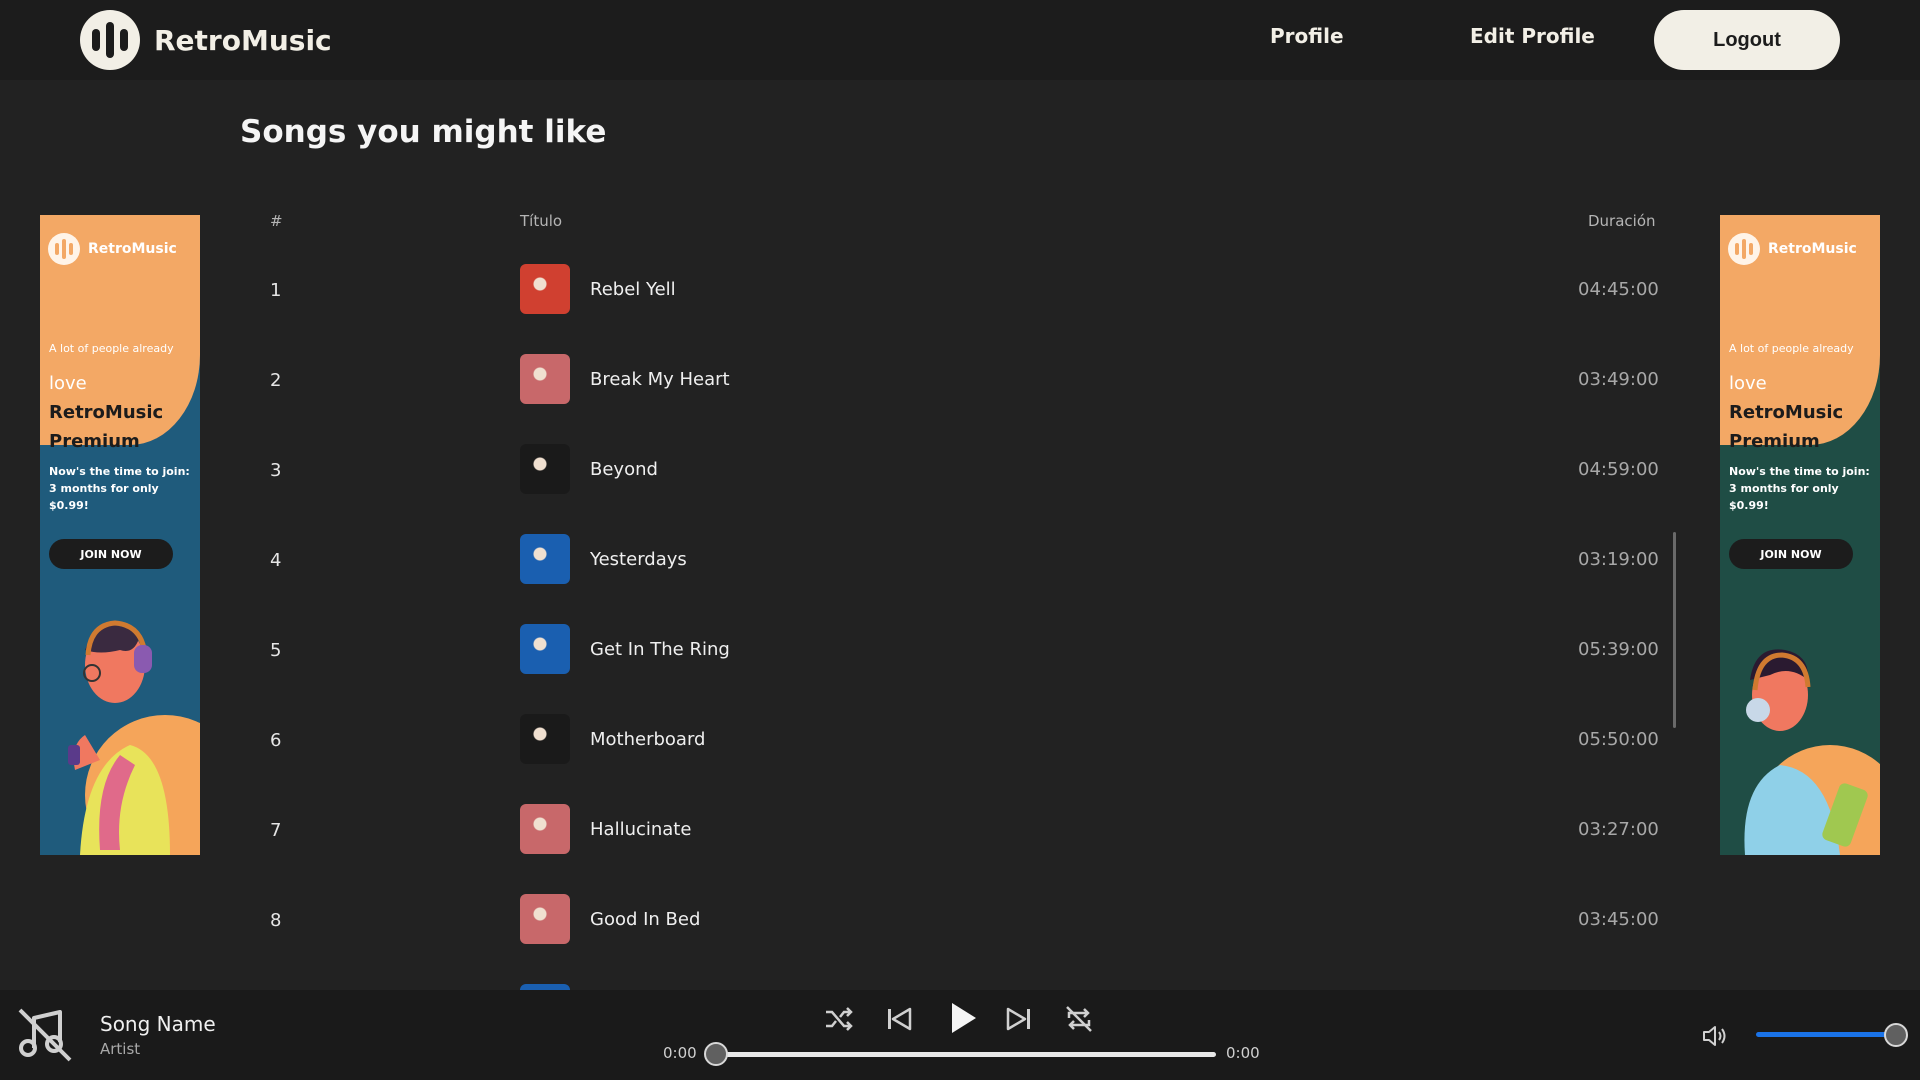  Describe the element at coordinates (276, 380) in the screenshot. I see `track-number: 2` at that location.